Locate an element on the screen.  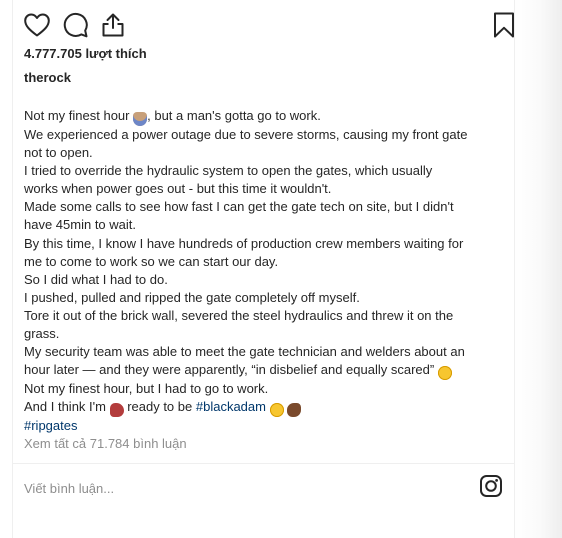
caption-line: grass. is located at coordinates (42, 334).